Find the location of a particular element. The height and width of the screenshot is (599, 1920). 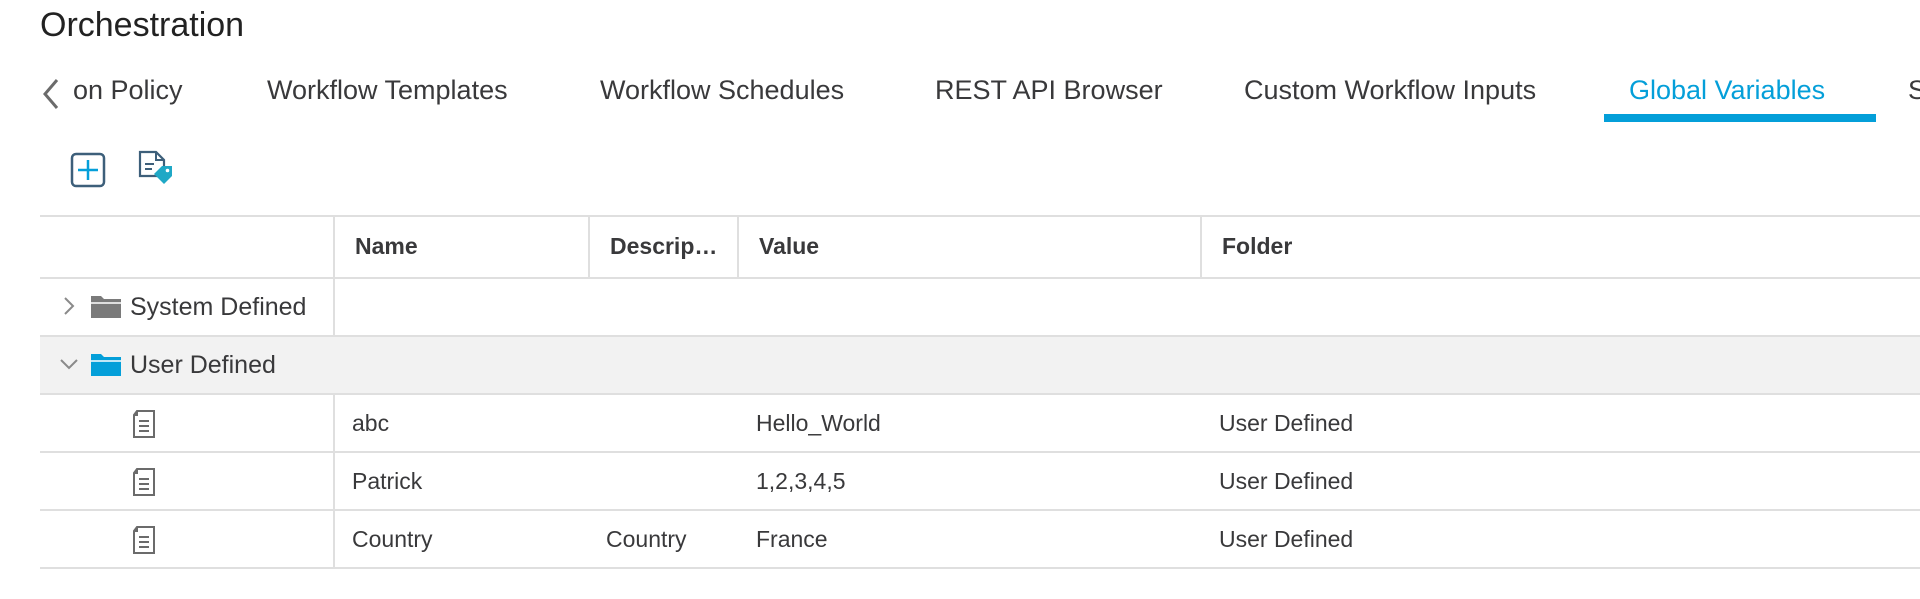

folder-icon is located at coordinates (106, 307).